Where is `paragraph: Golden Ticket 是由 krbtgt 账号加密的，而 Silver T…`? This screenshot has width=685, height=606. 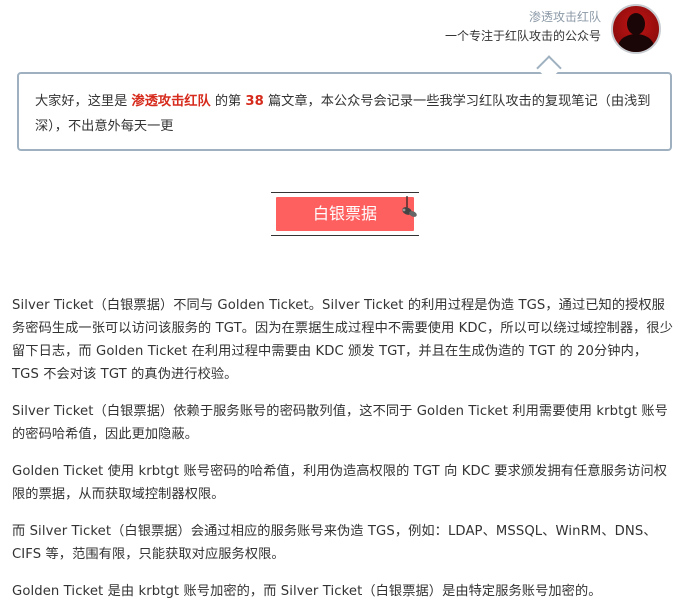
paragraph: Golden Ticket 是由 krbtgt 账号加密的，而 Silver T… is located at coordinates (307, 591).